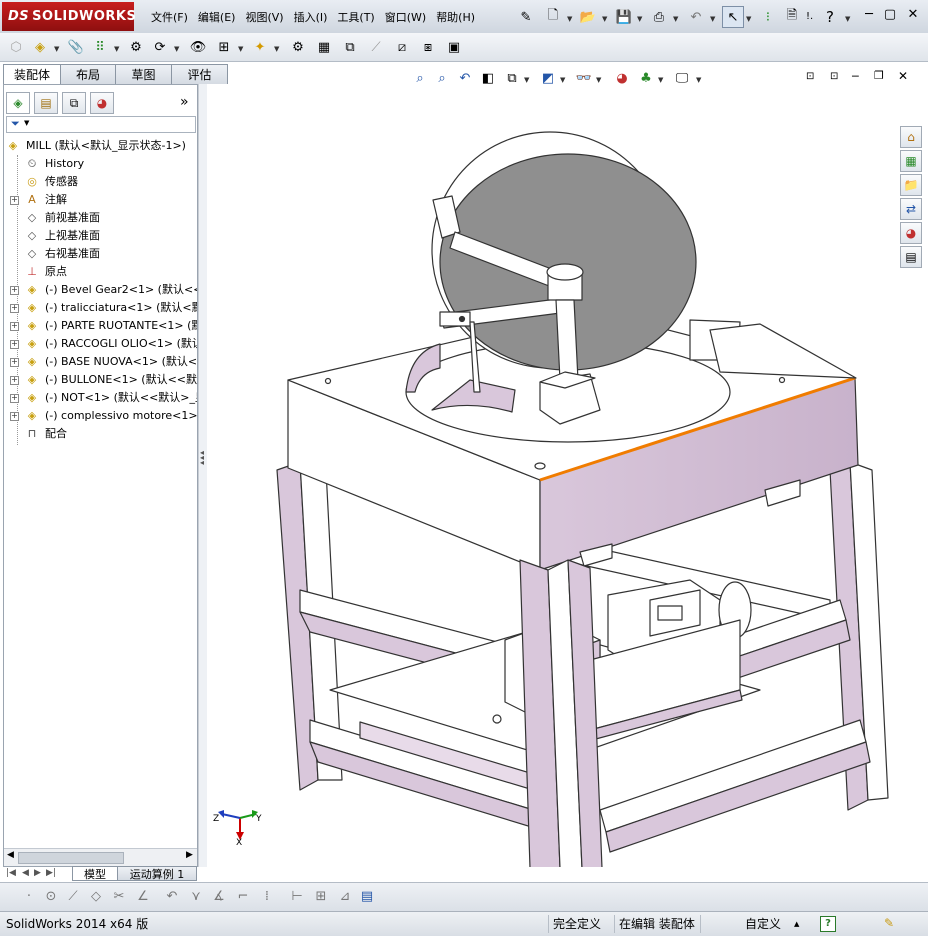  What do you see at coordinates (71, 858) in the screenshot?
I see `scroll-thumb` at bounding box center [71, 858].